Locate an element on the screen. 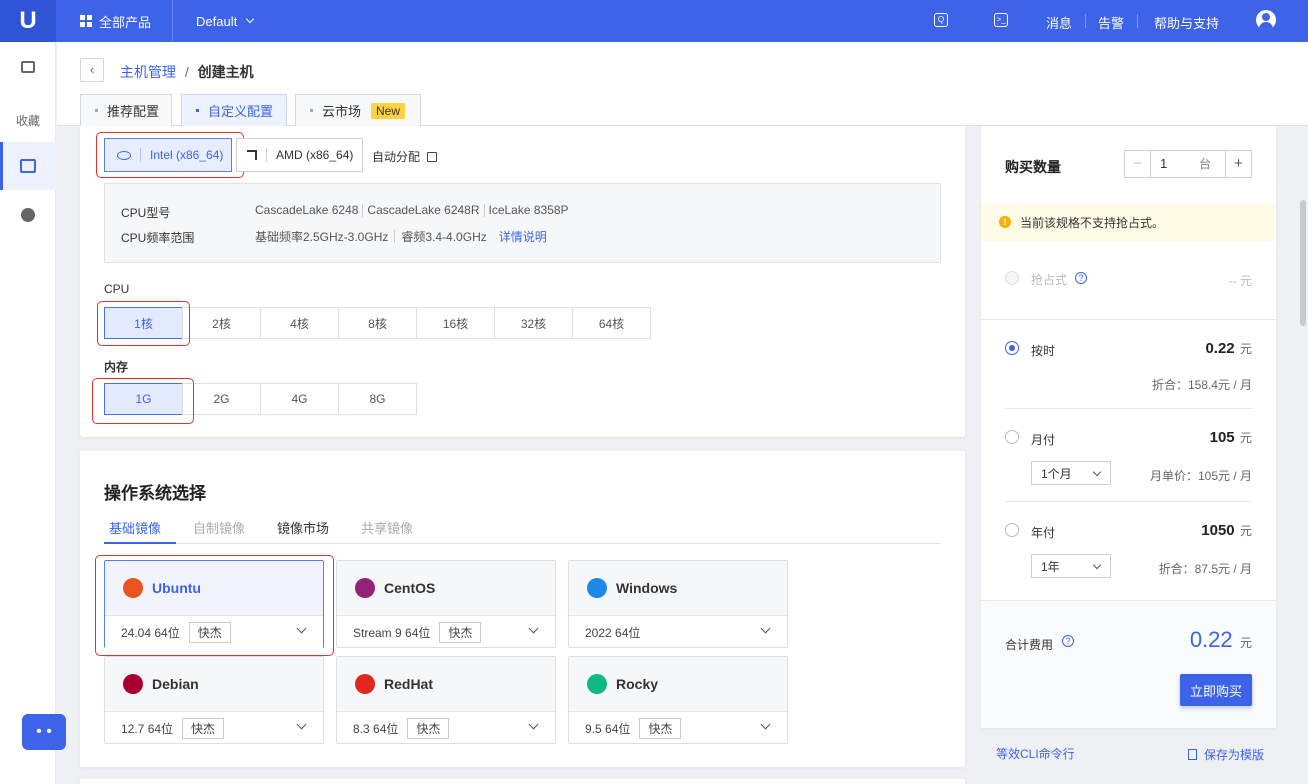  back-button: ‹ is located at coordinates (92, 70).